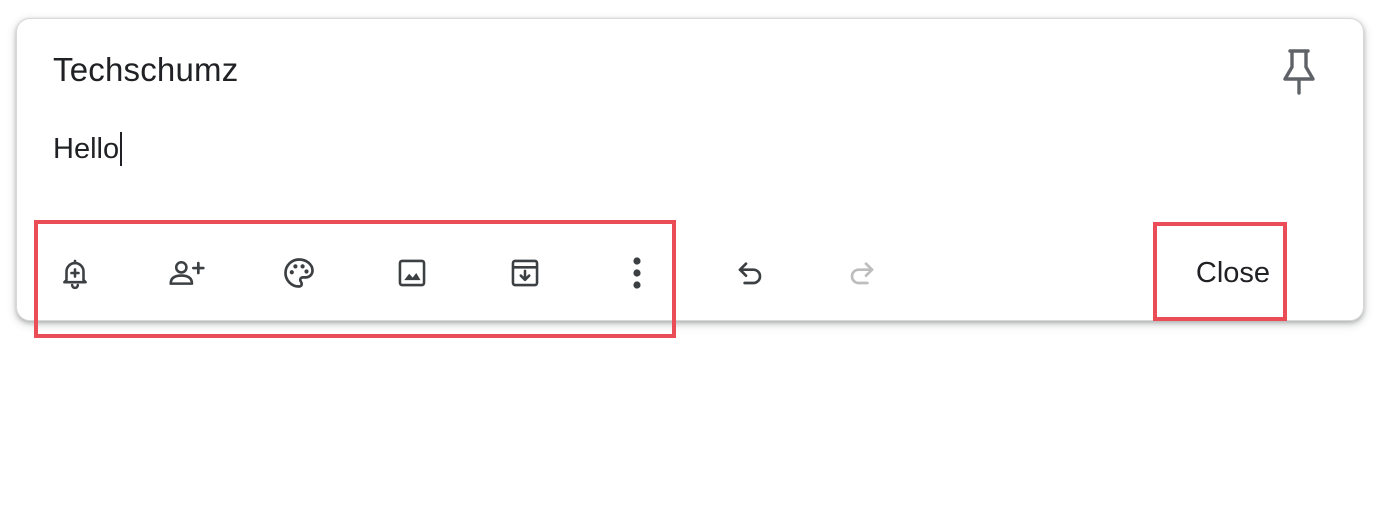 The height and width of the screenshot is (521, 1382). Describe the element at coordinates (145, 70) in the screenshot. I see `note-title: Techschumz` at that location.